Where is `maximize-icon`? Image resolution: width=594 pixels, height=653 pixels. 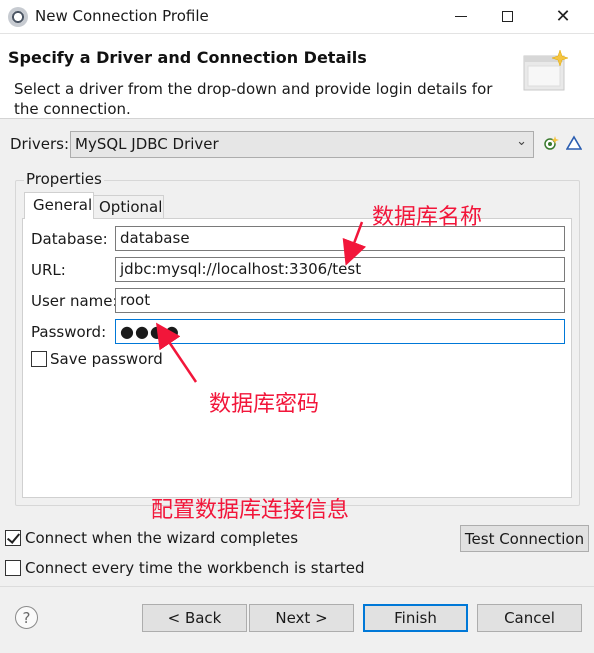
maximize-icon is located at coordinates (507, 16).